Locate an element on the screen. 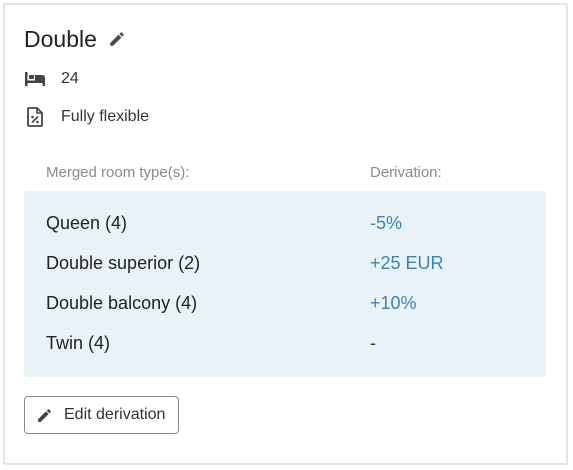  list-item: Queen (4) -5% is located at coordinates (285, 225).